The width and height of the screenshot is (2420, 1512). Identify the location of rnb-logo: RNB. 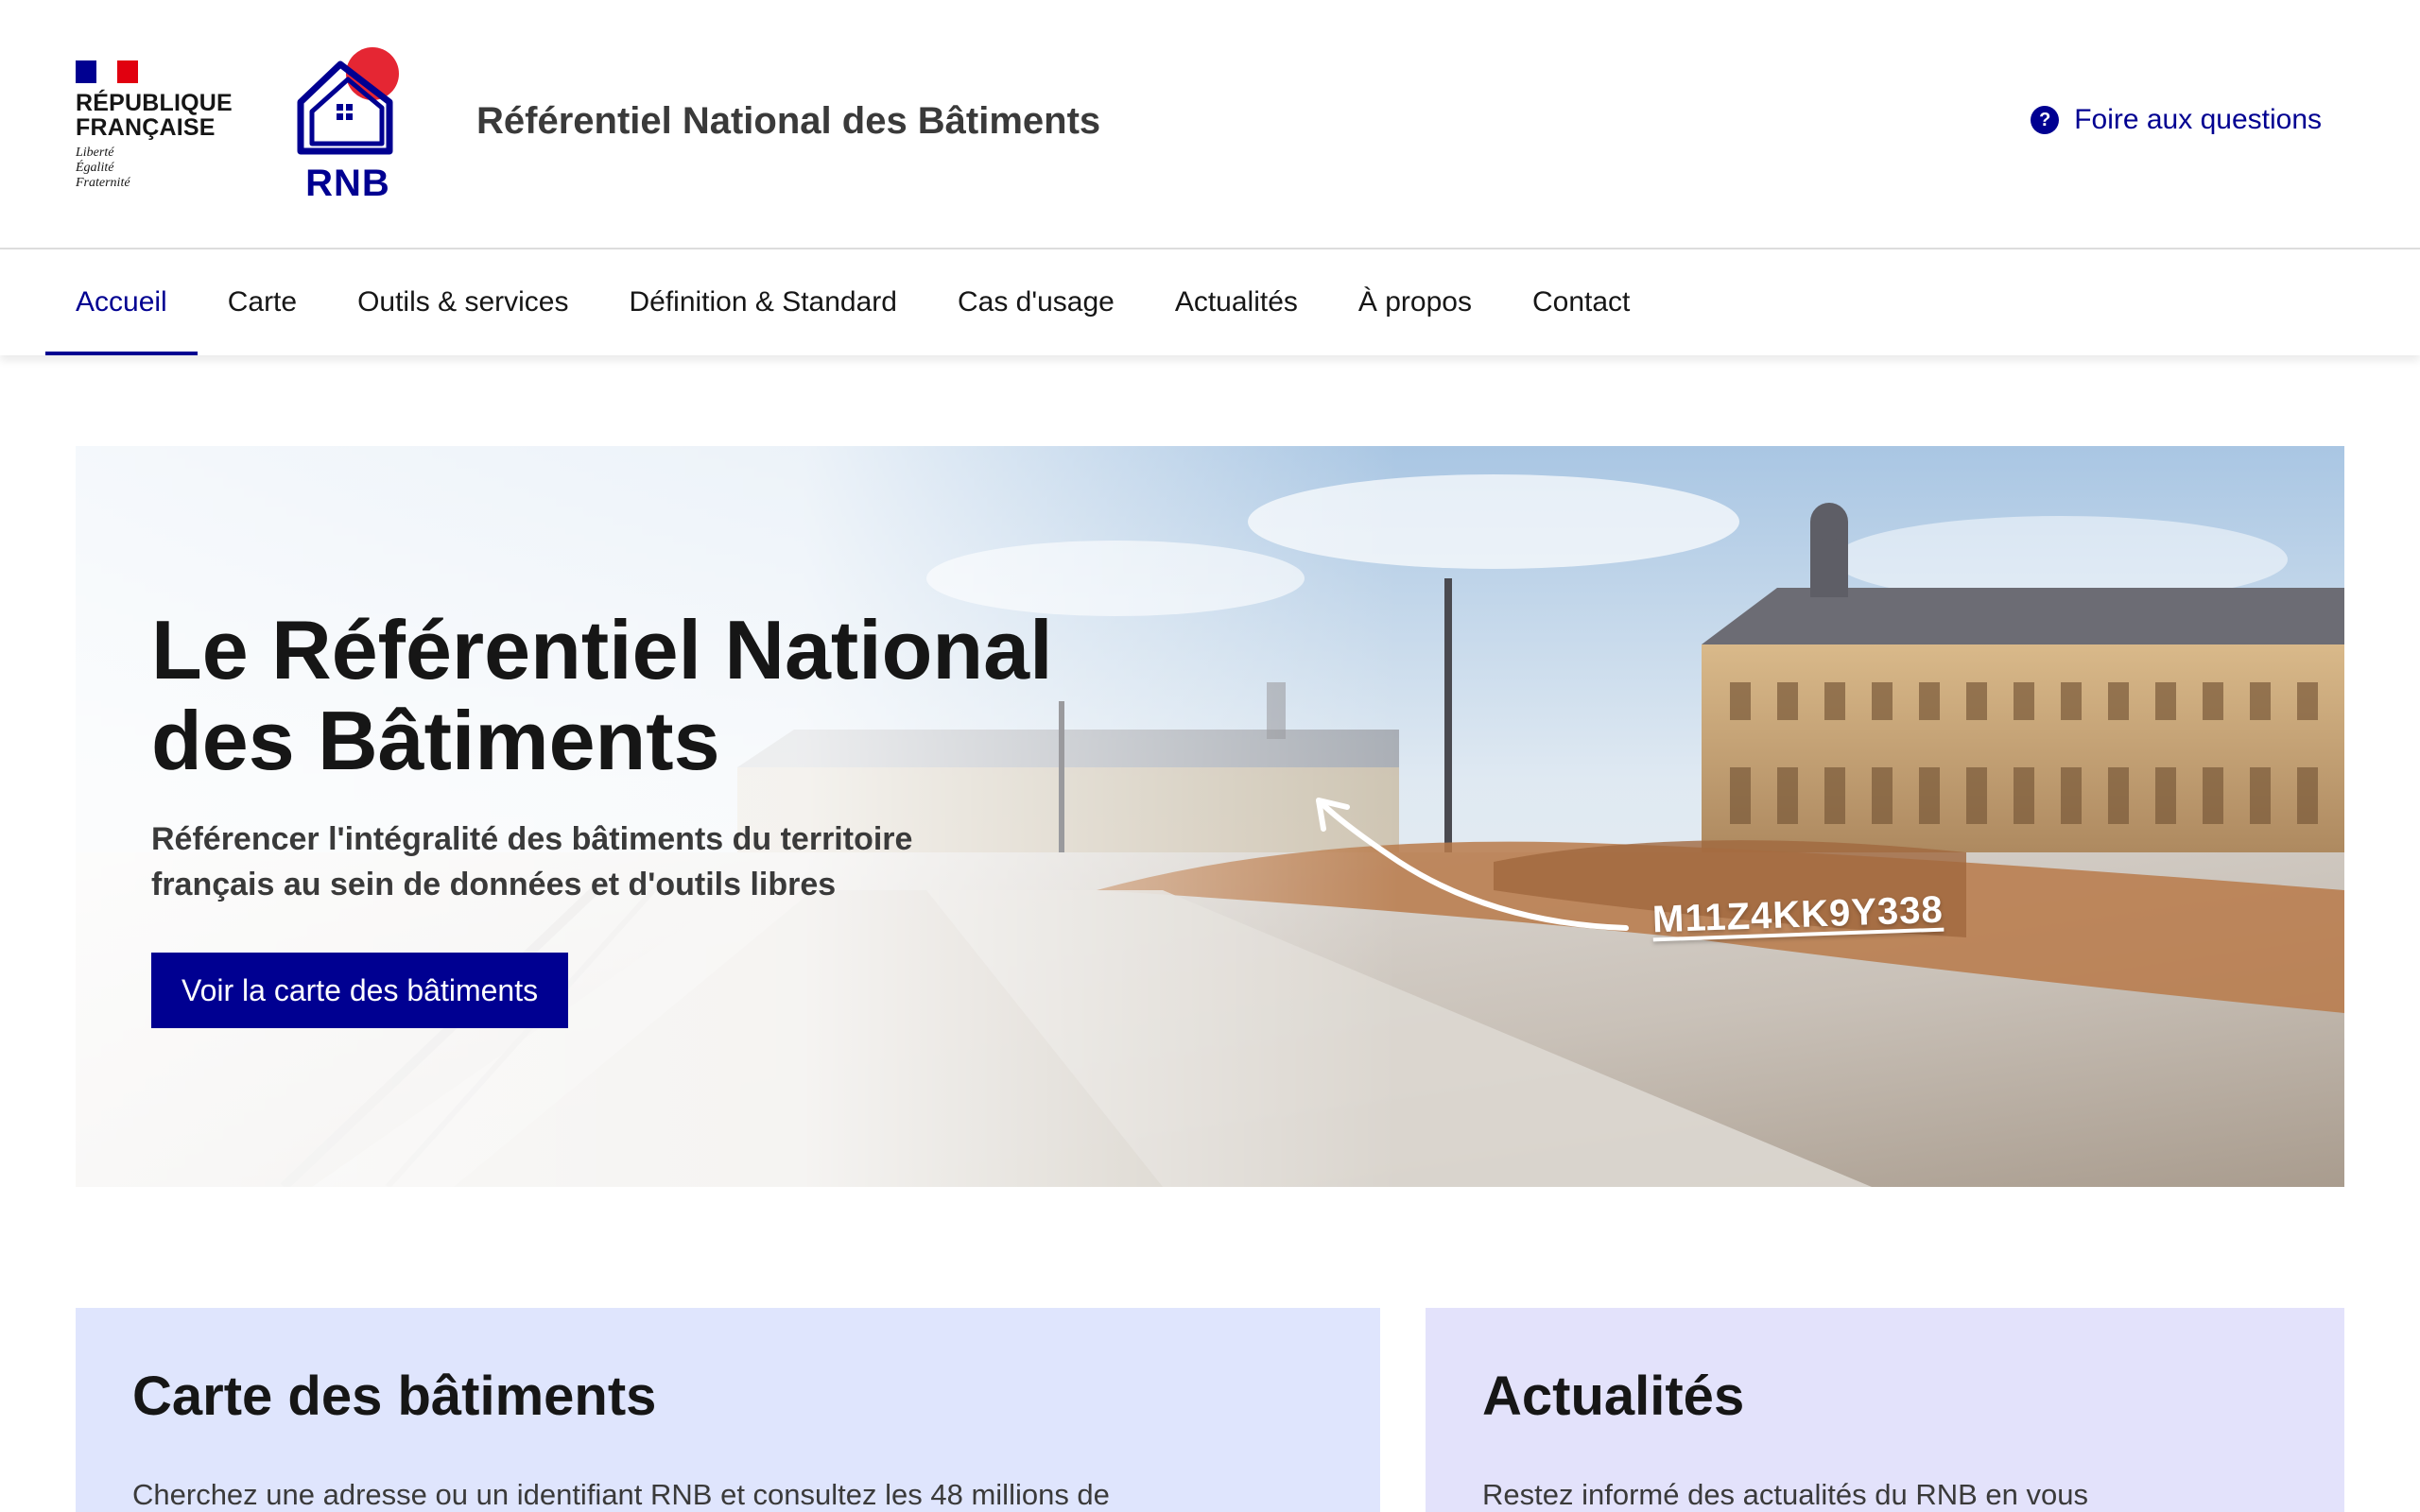
(348, 125).